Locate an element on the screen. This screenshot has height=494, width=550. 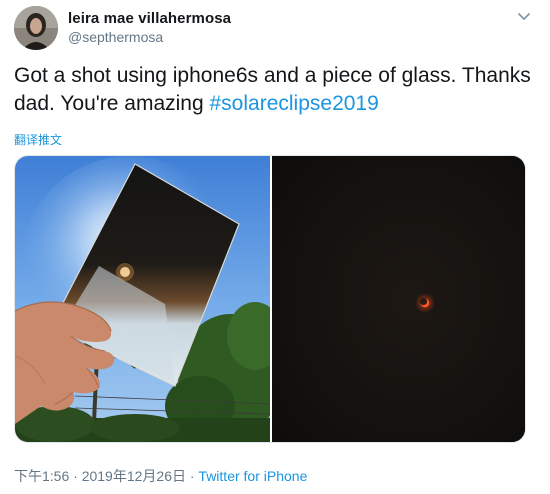
timestamp: 下午1:56 · 2019年12月26日 · is located at coordinates (106, 476).